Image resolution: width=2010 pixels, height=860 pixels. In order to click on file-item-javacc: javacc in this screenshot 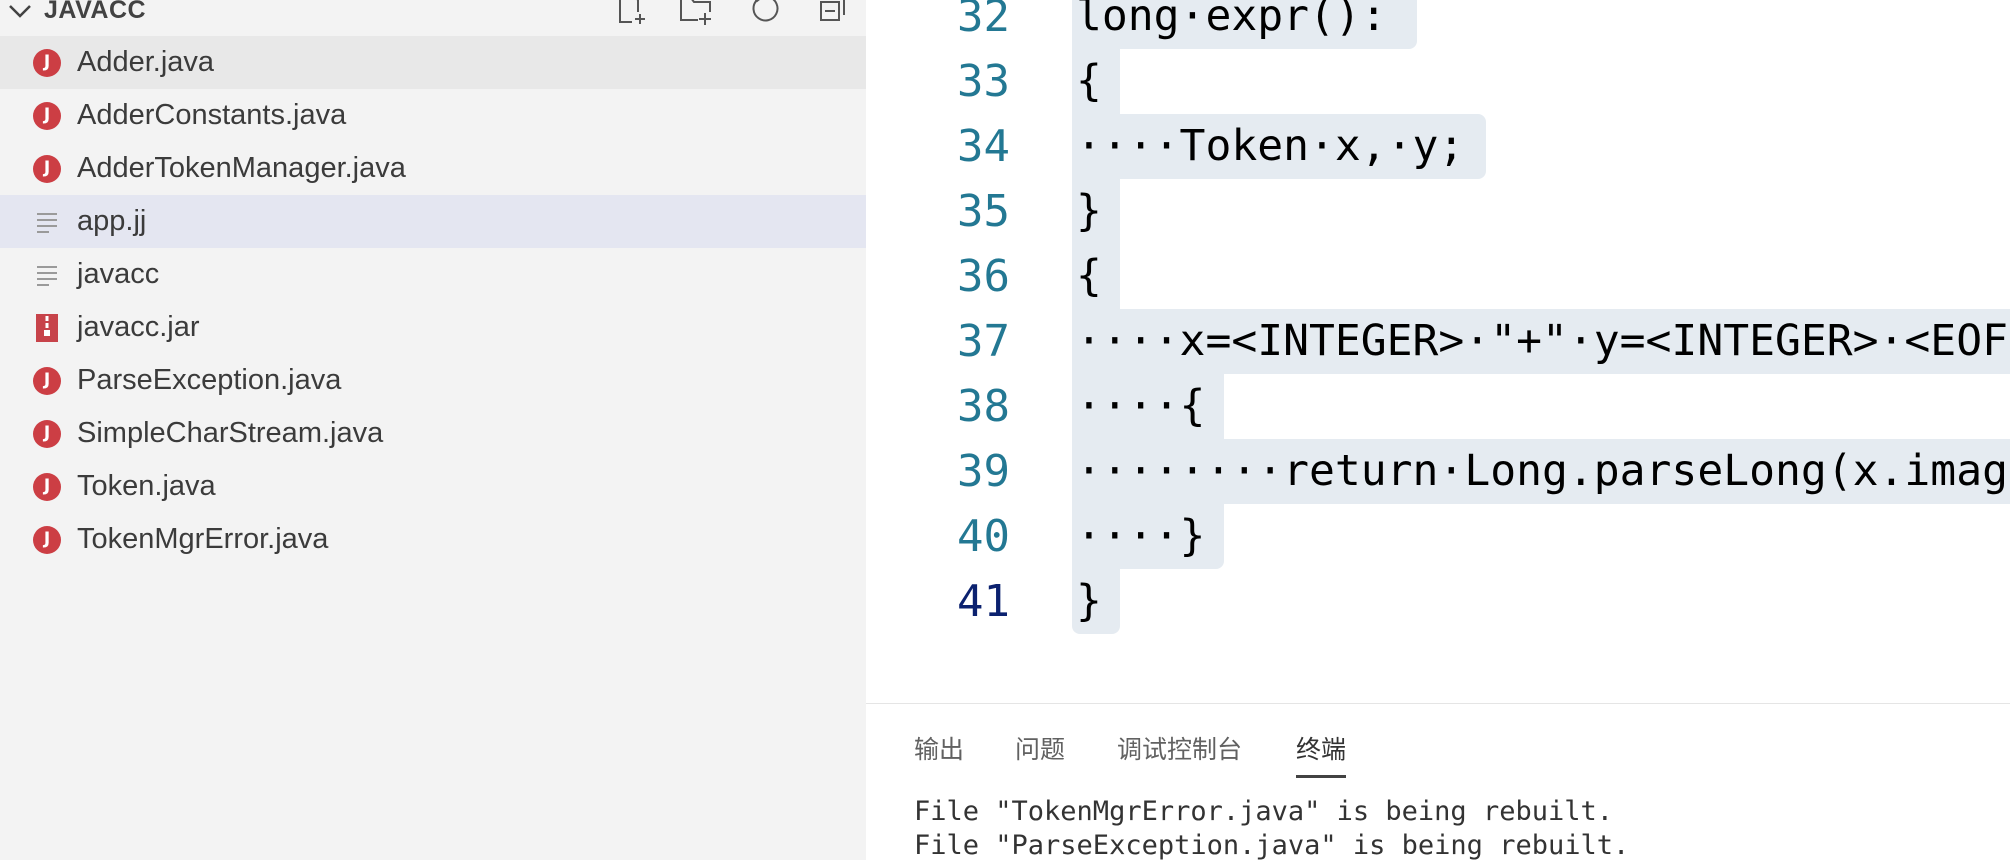, I will do `click(433, 274)`.